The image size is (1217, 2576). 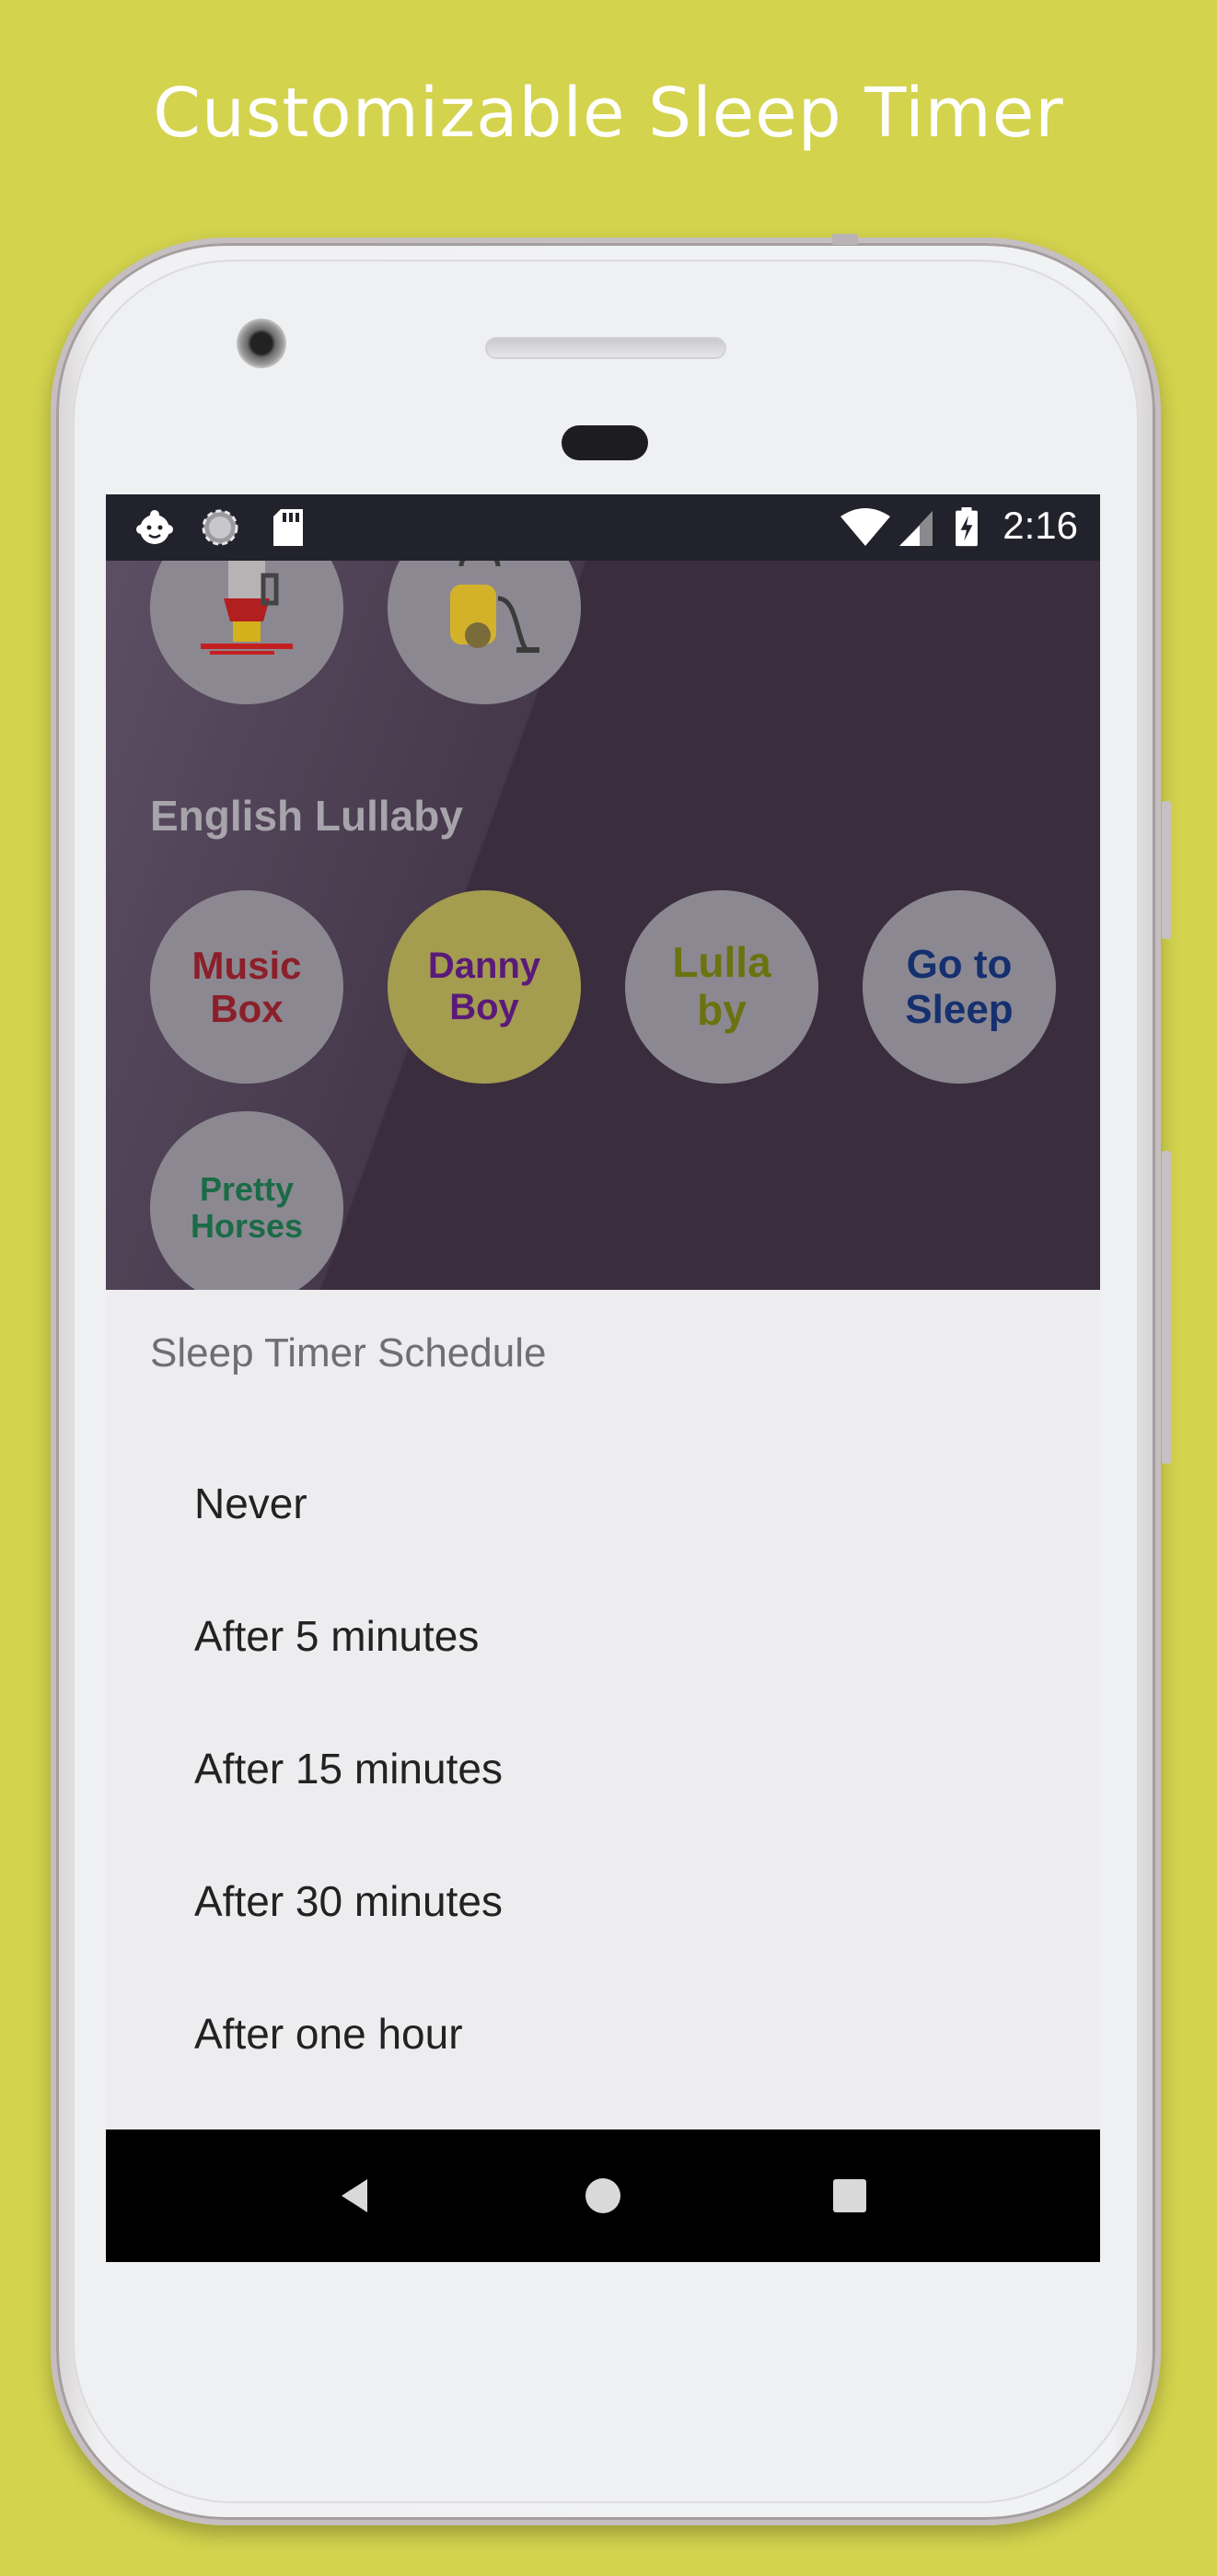 I want to click on lullaby-button-danny-boy: Danny Boy, so click(x=484, y=987).